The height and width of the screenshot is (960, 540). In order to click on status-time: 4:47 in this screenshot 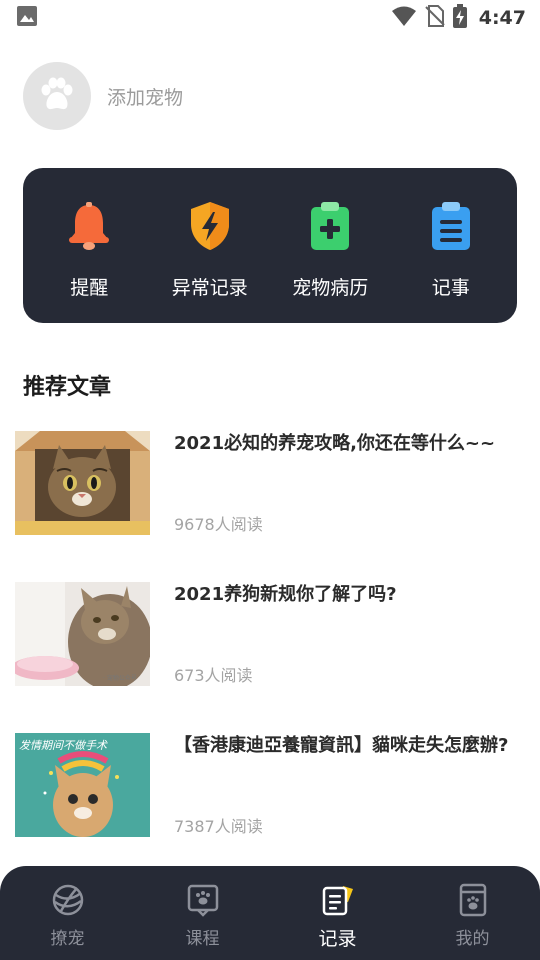, I will do `click(502, 18)`.